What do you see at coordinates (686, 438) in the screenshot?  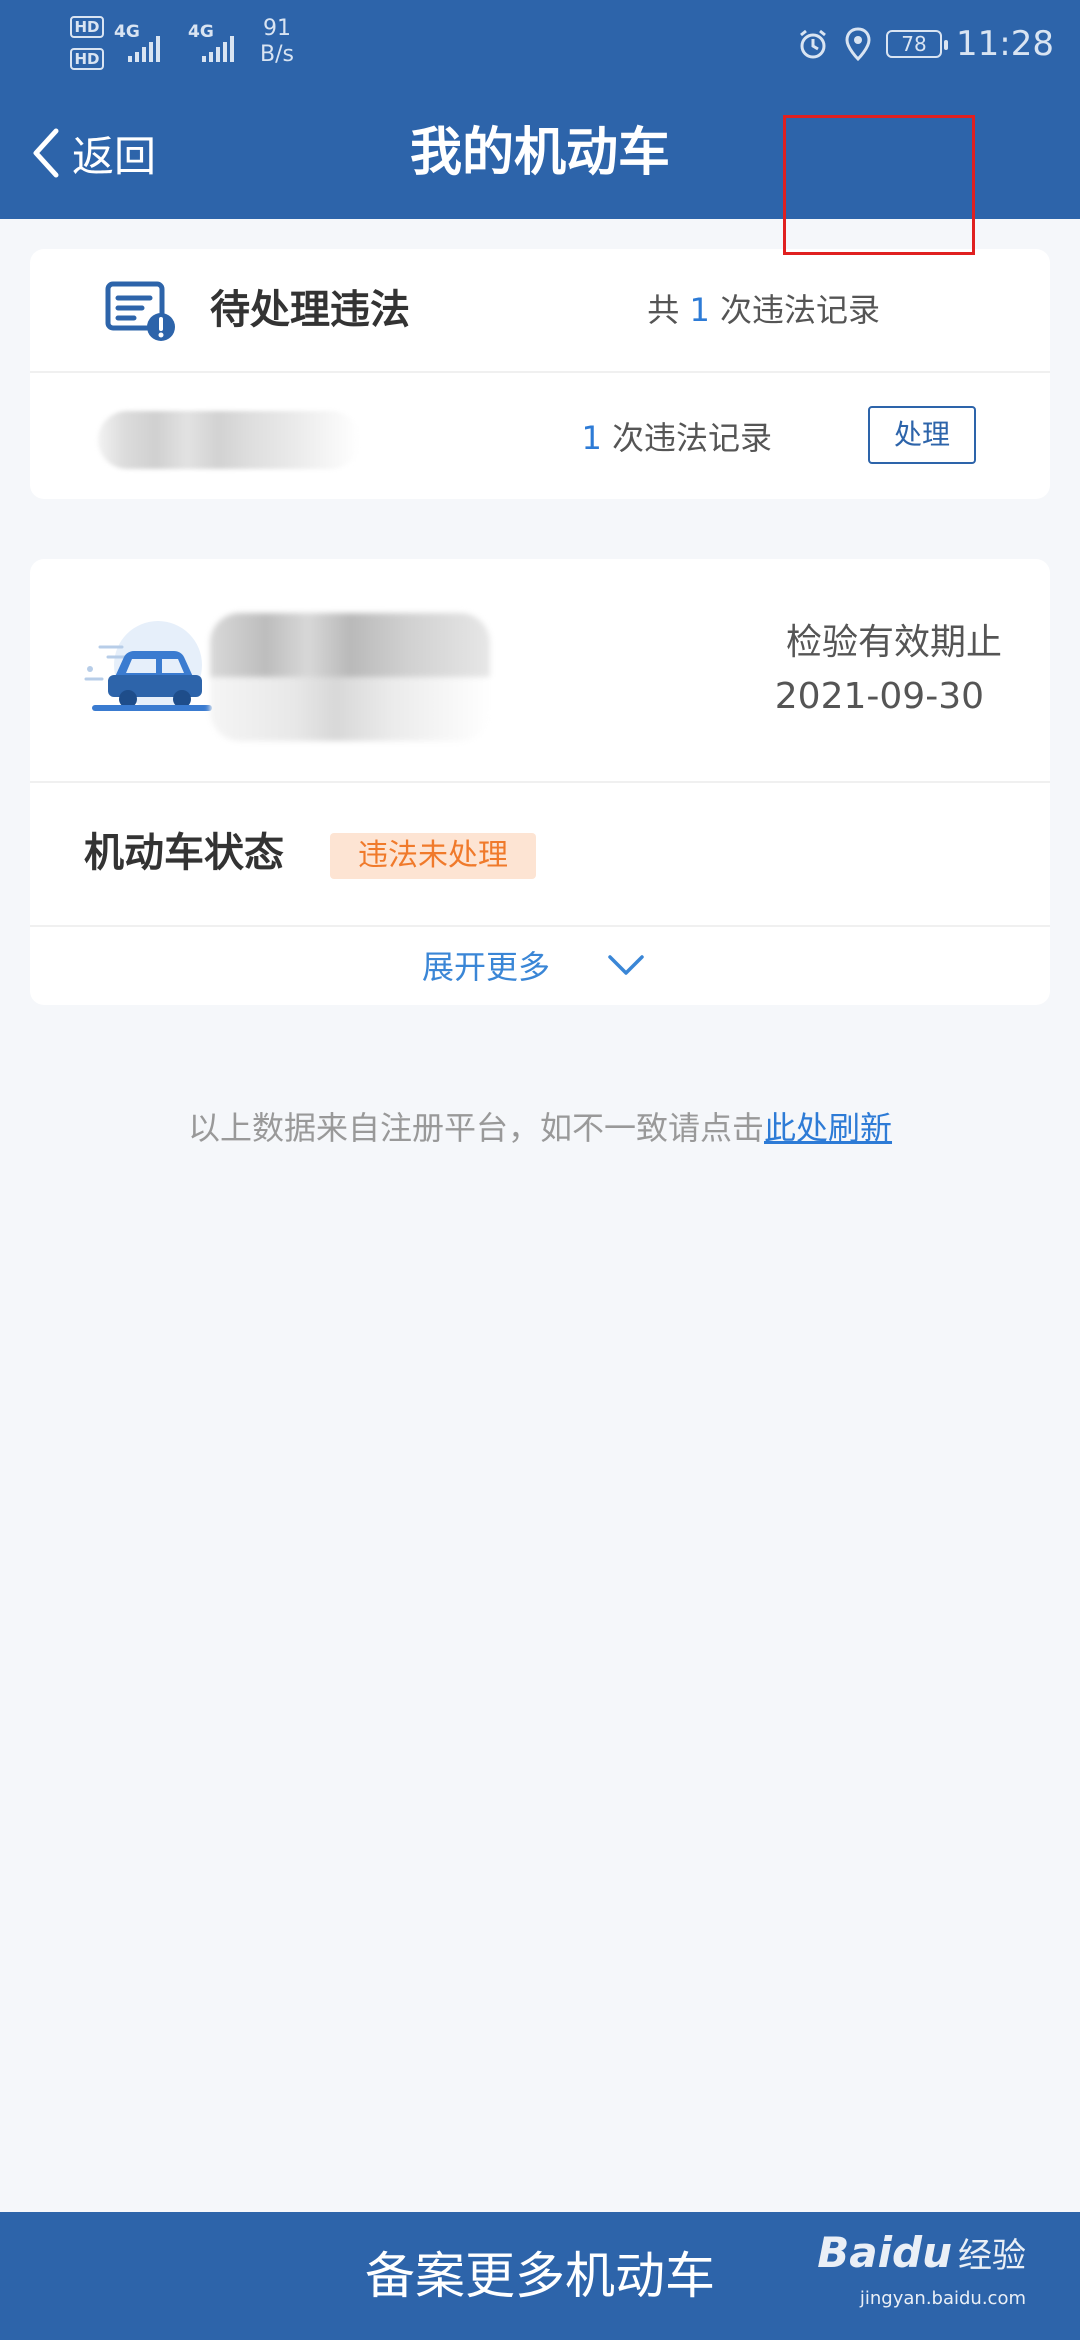 I see `item-suffix: 次违法记录` at bounding box center [686, 438].